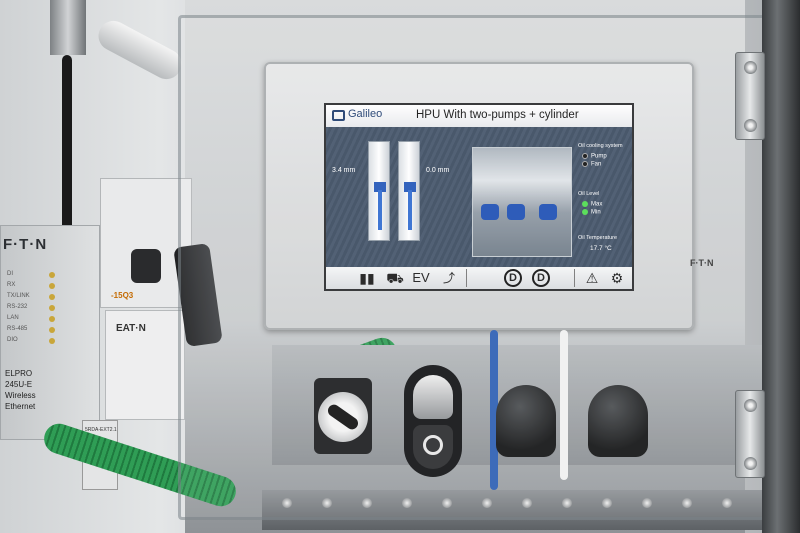  Describe the element at coordinates (13, 318) in the screenshot. I see `led-label: LAN` at that location.